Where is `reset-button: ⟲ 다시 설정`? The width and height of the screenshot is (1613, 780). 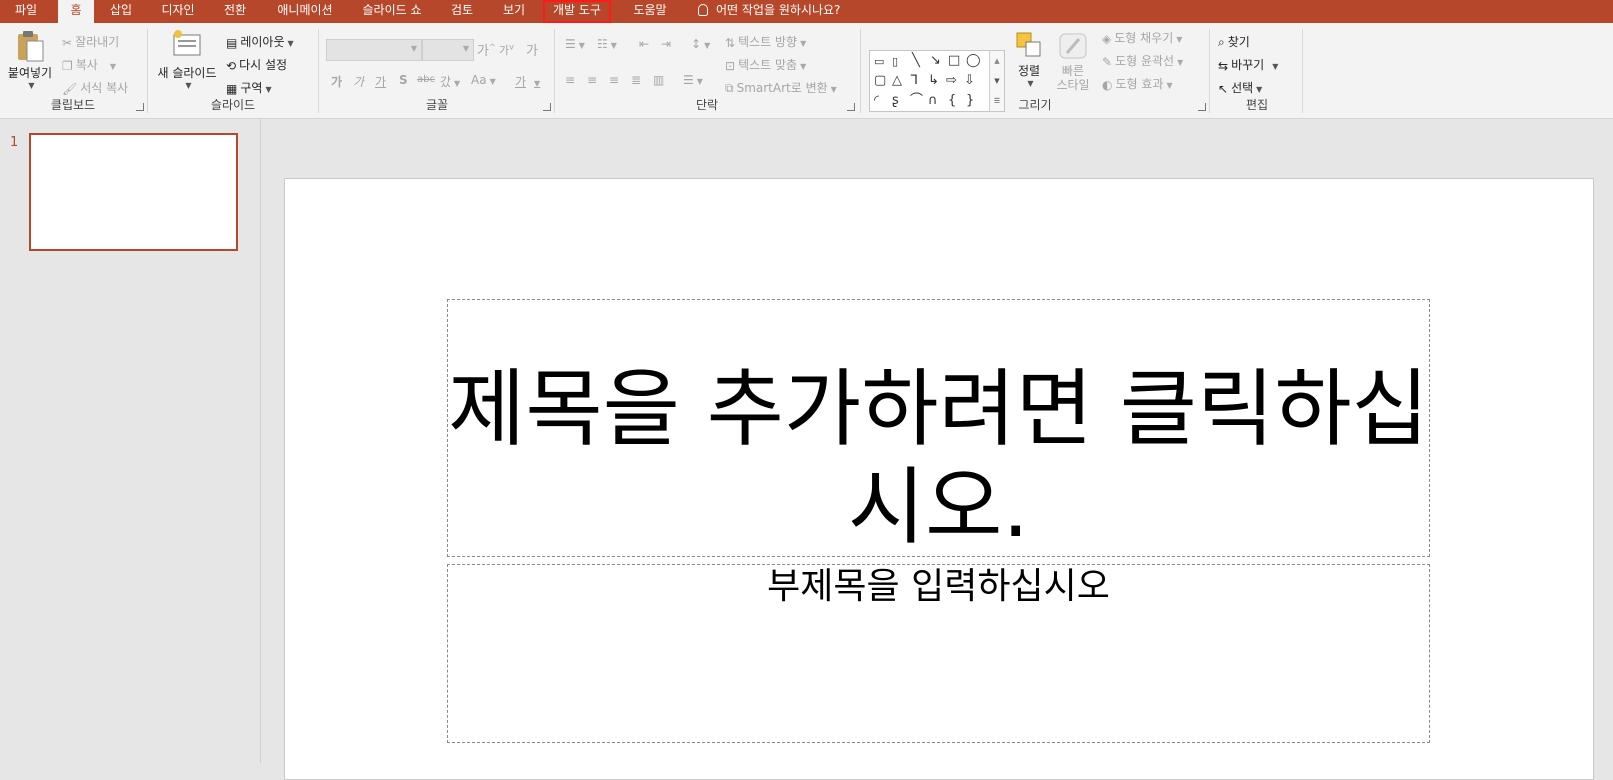
reset-button: ⟲ 다시 설정 is located at coordinates (256, 64).